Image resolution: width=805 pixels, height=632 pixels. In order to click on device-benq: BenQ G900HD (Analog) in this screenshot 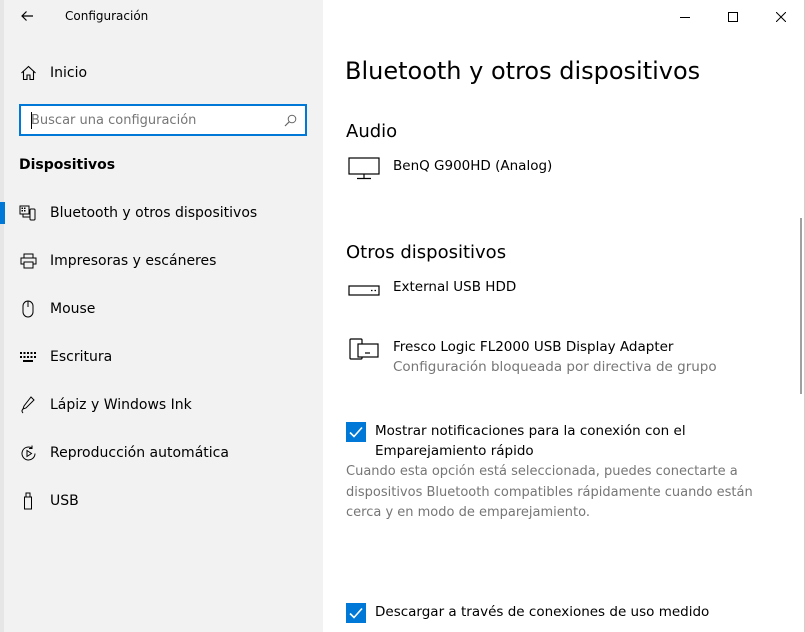, I will do `click(449, 169)`.